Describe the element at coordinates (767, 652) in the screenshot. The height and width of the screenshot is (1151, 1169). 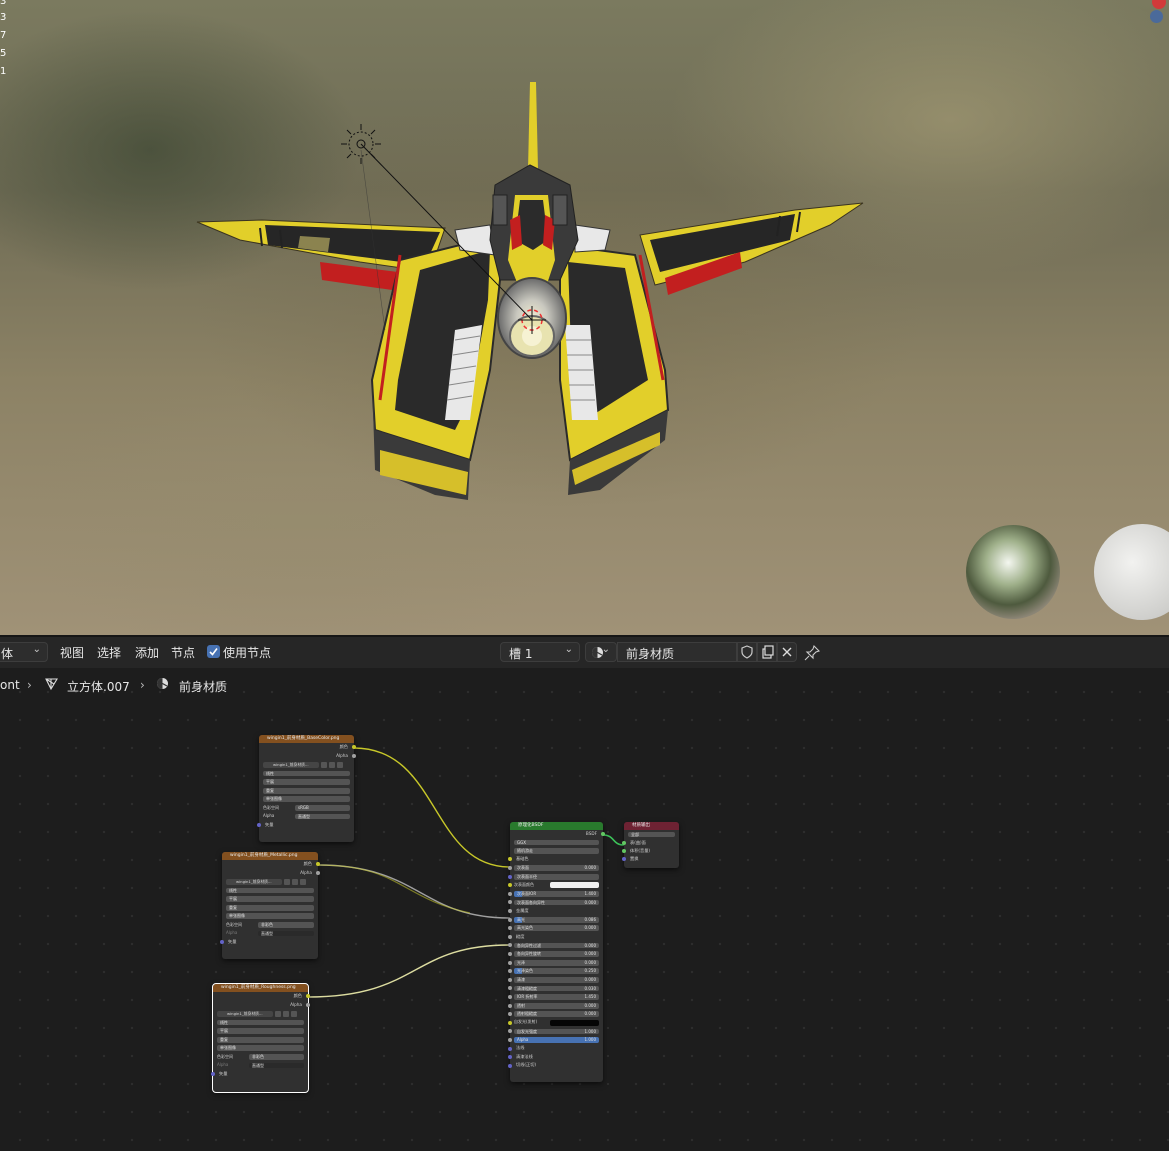
I see `duplicate-material-icon` at that location.